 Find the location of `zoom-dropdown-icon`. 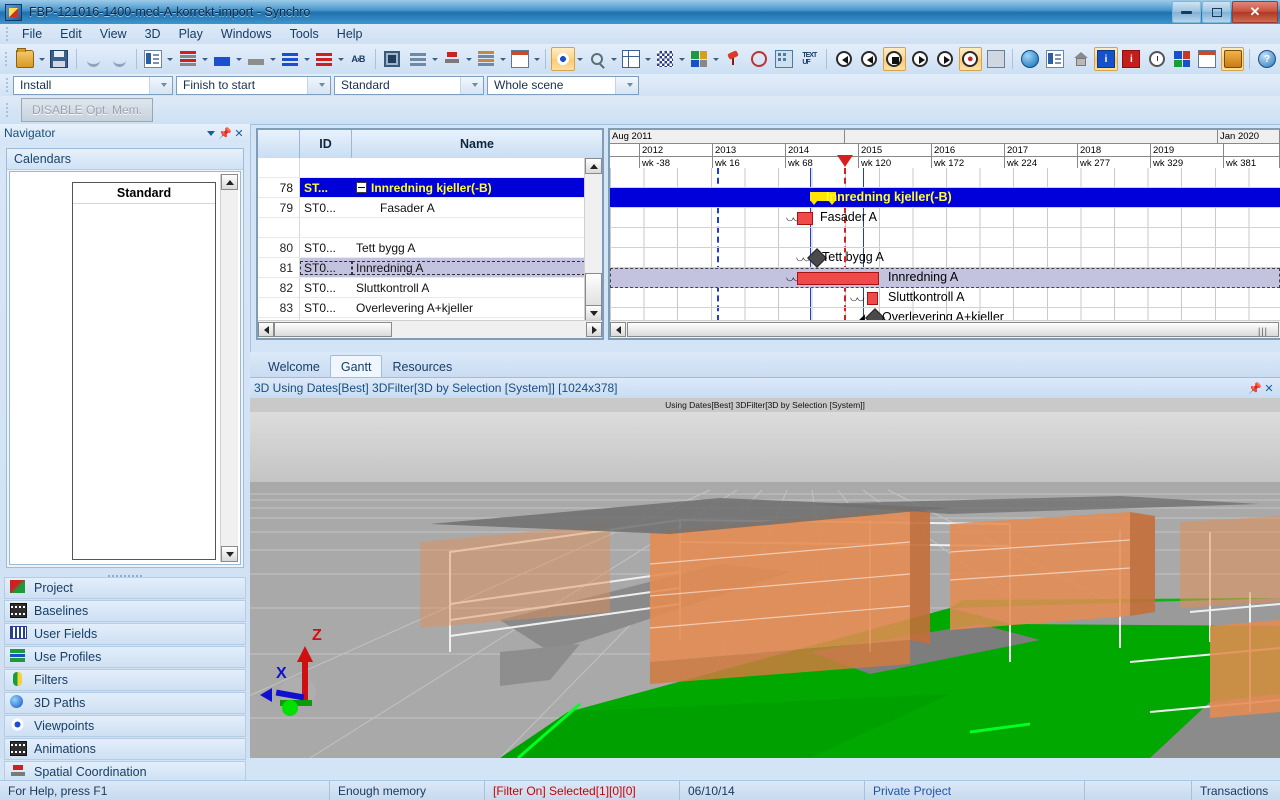

zoom-dropdown-icon is located at coordinates (614, 59).